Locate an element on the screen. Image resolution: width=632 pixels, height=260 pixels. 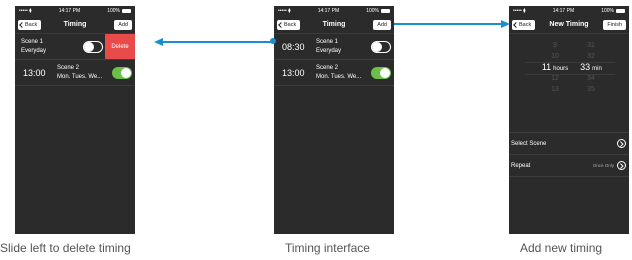
repeat-value: Once Only is located at coordinates (603, 165).